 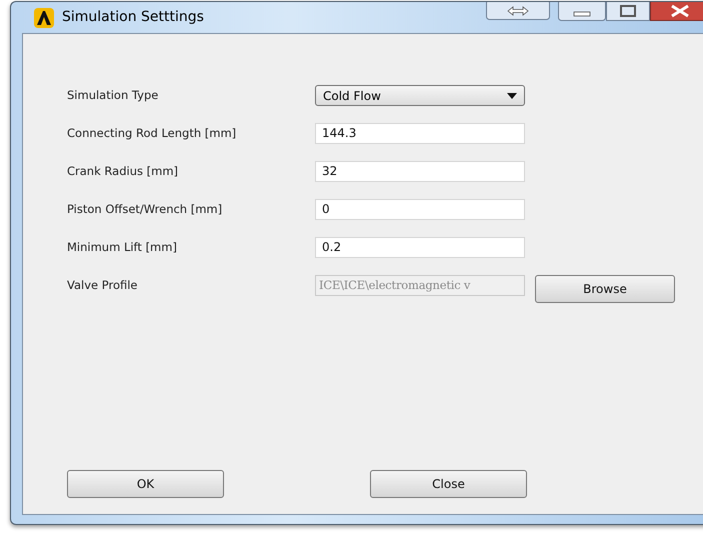 I want to click on window-title: Simulation Setttings, so click(x=133, y=17).